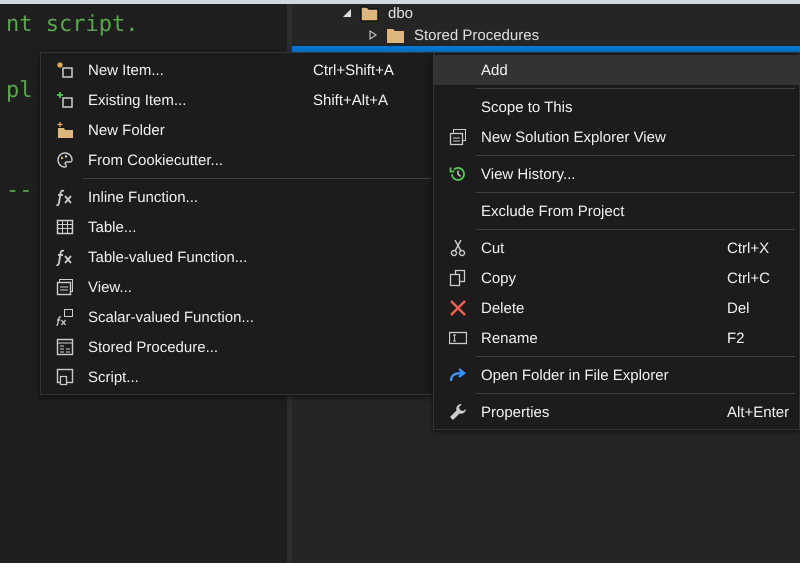  What do you see at coordinates (616, 107) in the screenshot?
I see `menu-item: Scope to This` at bounding box center [616, 107].